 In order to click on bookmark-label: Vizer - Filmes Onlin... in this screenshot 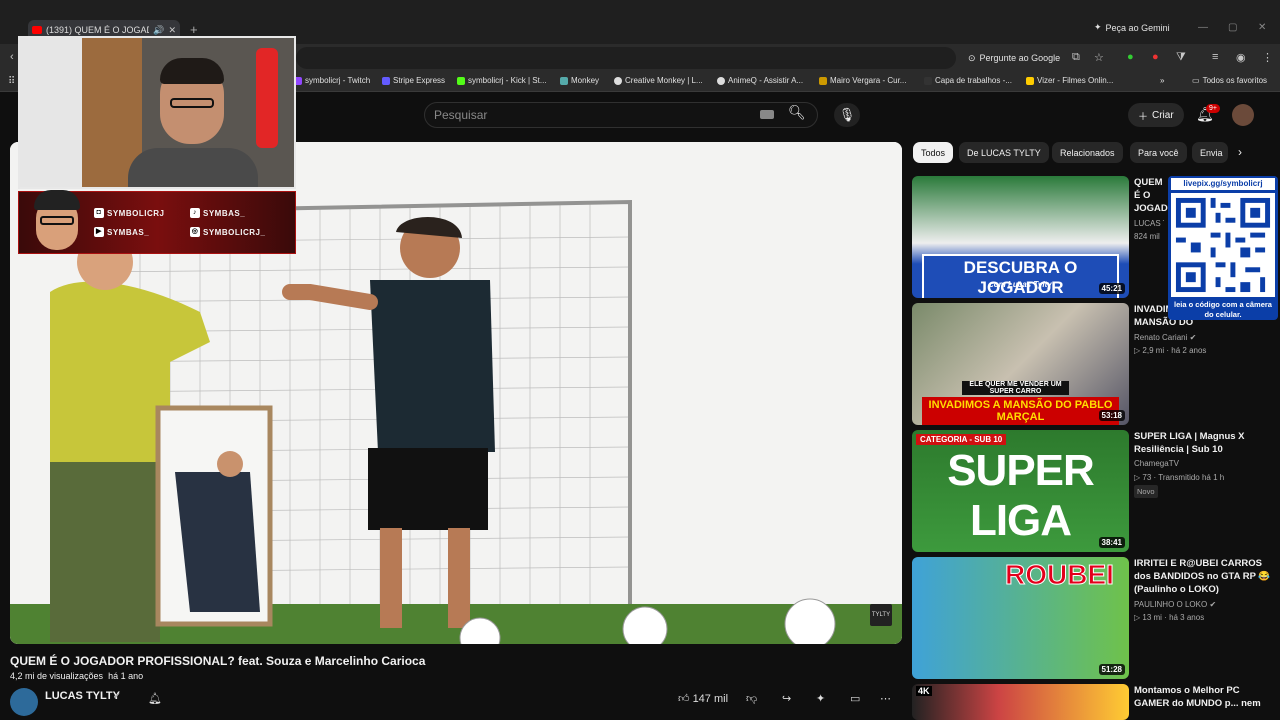, I will do `click(1075, 80)`.